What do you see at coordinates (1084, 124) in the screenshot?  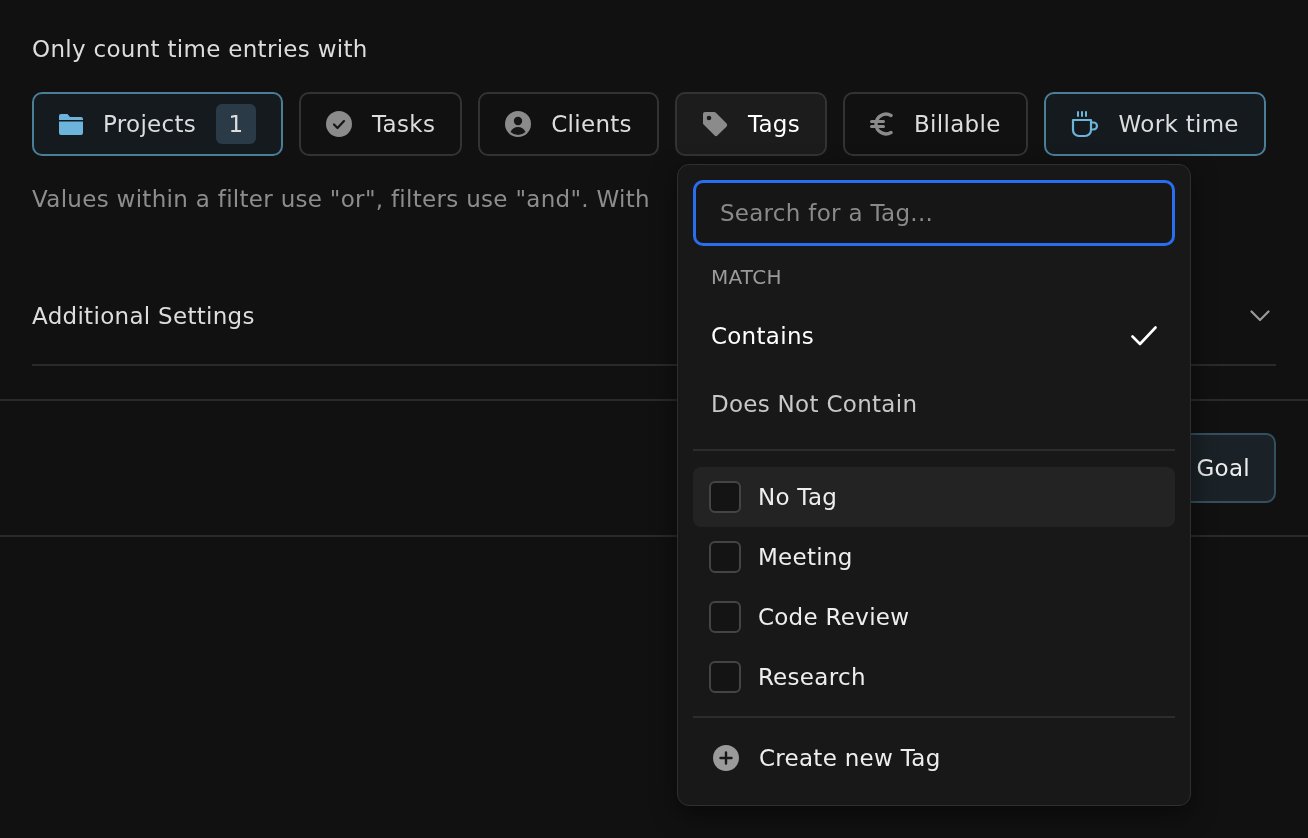 I see `cup-icon` at bounding box center [1084, 124].